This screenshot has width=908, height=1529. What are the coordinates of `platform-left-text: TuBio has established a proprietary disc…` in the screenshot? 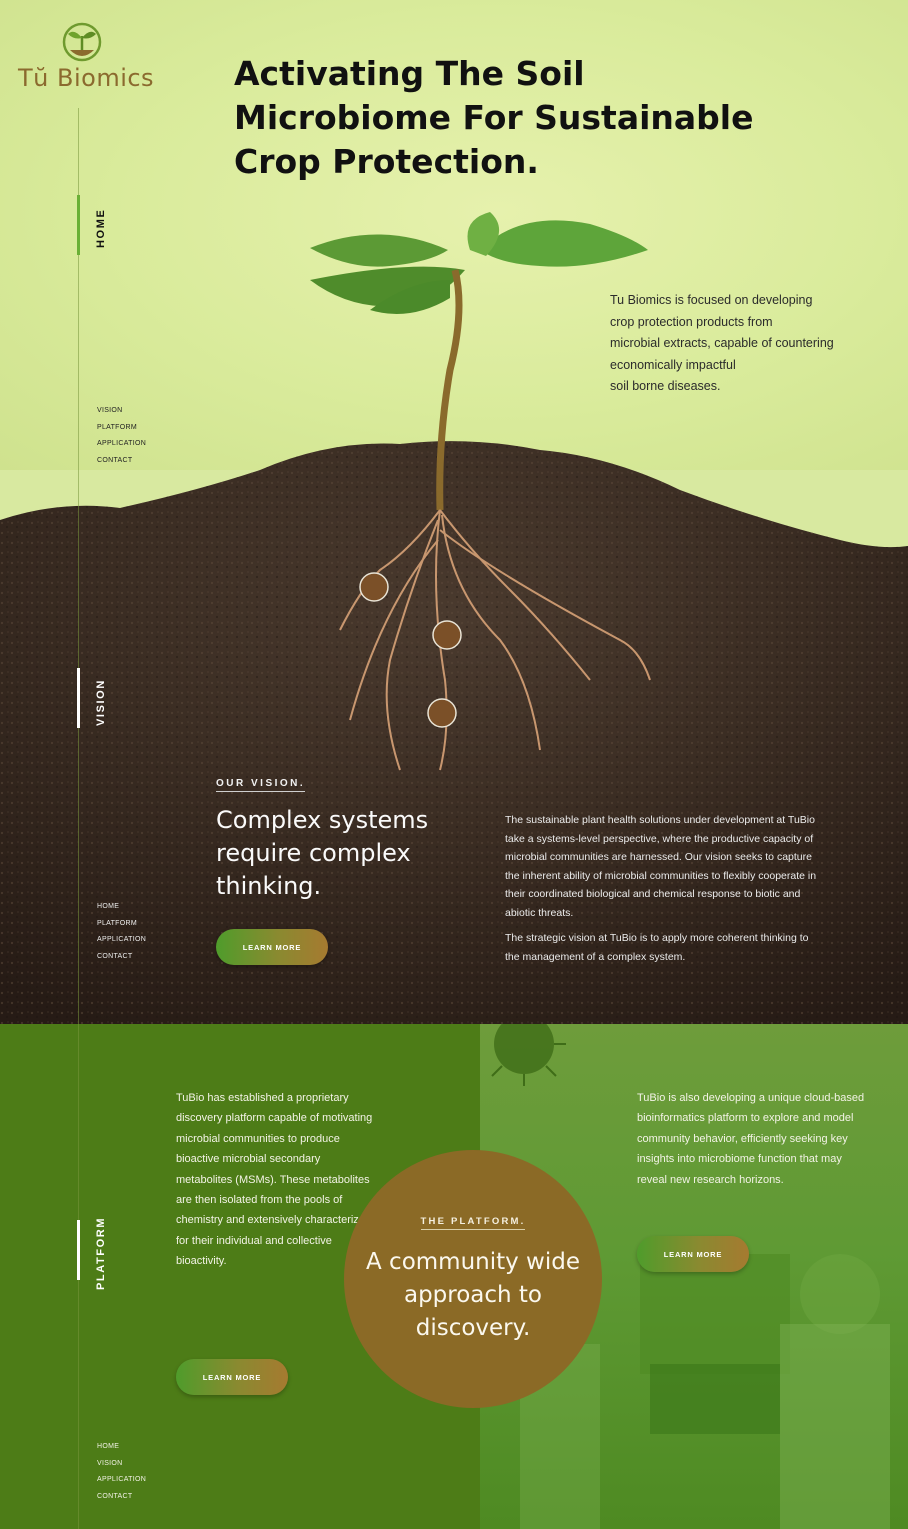 It's located at (274, 1180).